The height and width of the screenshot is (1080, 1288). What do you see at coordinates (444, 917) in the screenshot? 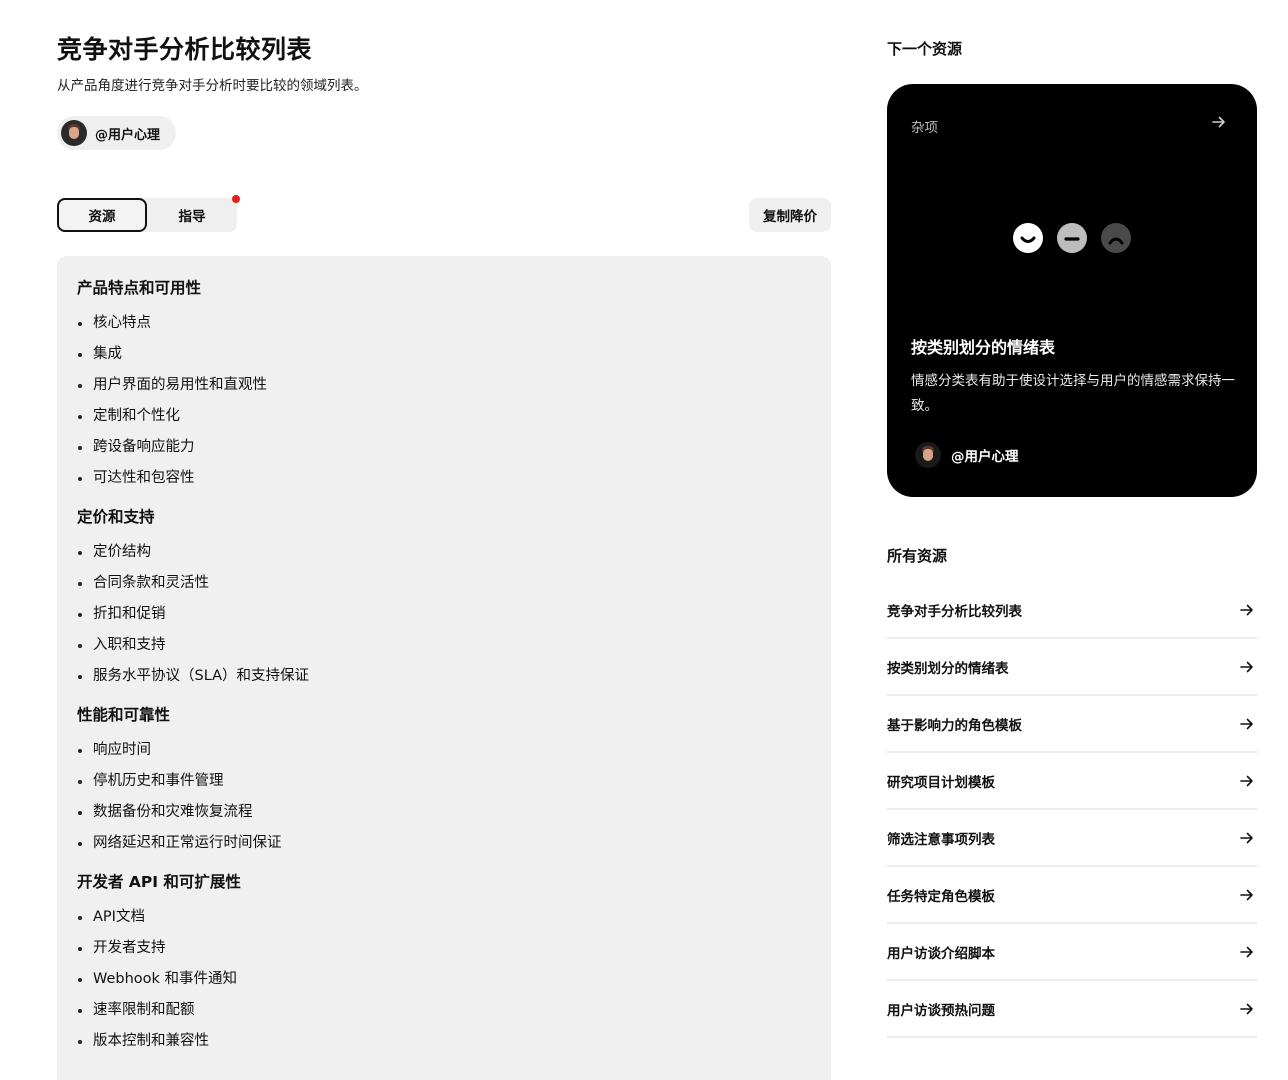
I see `list-item: API文档` at bounding box center [444, 917].